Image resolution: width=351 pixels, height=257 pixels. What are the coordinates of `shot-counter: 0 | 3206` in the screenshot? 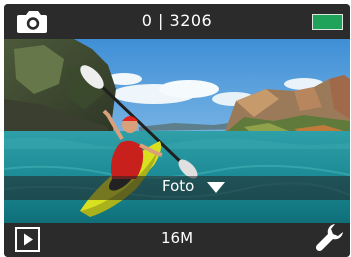 It's located at (177, 20).